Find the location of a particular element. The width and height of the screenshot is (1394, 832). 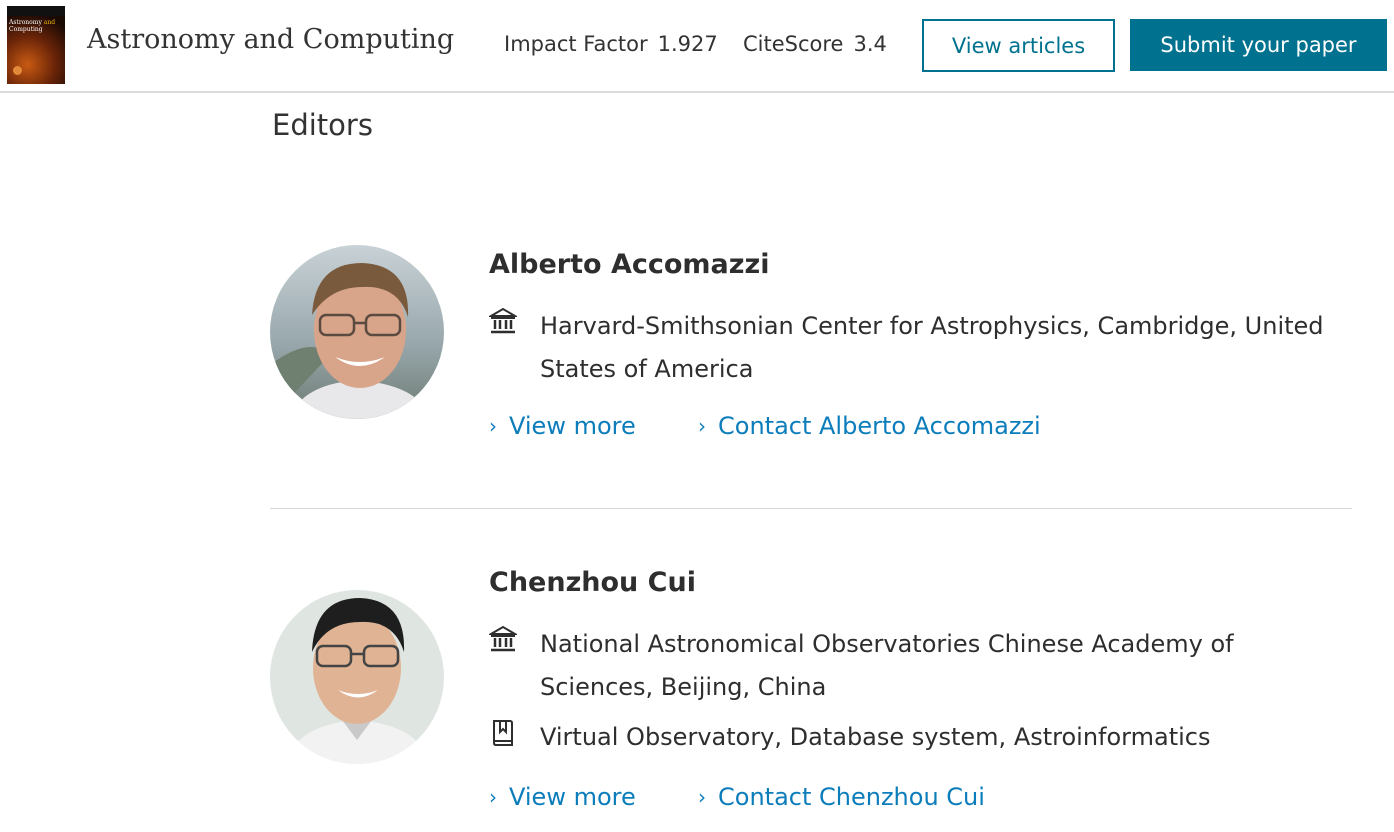

editor-name: Chenzhou Cui is located at coordinates (592, 582).